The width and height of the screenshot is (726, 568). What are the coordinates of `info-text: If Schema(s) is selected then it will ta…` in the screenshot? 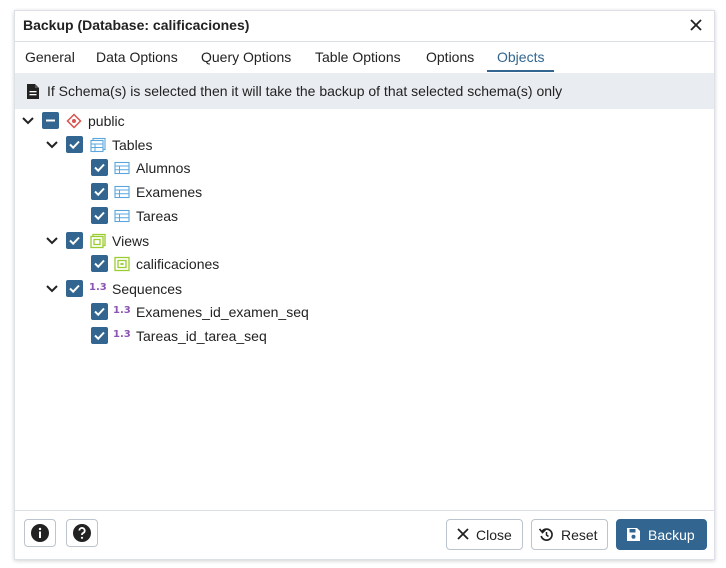 It's located at (305, 91).